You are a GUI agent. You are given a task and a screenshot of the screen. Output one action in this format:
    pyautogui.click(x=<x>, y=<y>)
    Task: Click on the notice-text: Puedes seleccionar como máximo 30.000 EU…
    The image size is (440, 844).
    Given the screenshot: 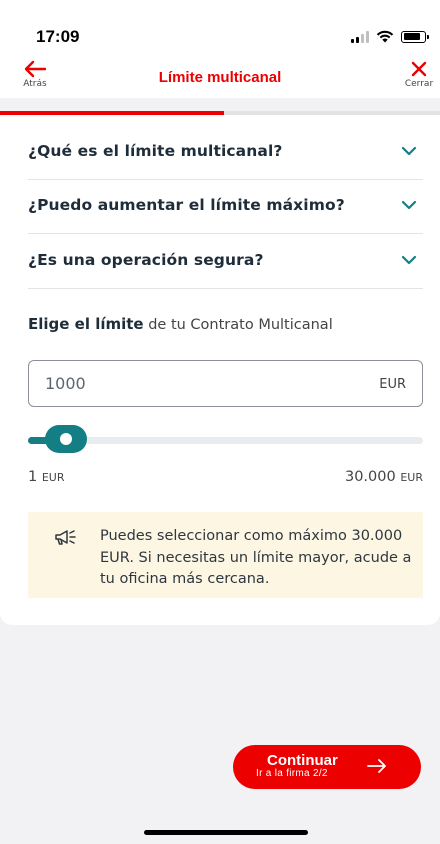 What is the action you would take?
    pyautogui.click(x=256, y=557)
    